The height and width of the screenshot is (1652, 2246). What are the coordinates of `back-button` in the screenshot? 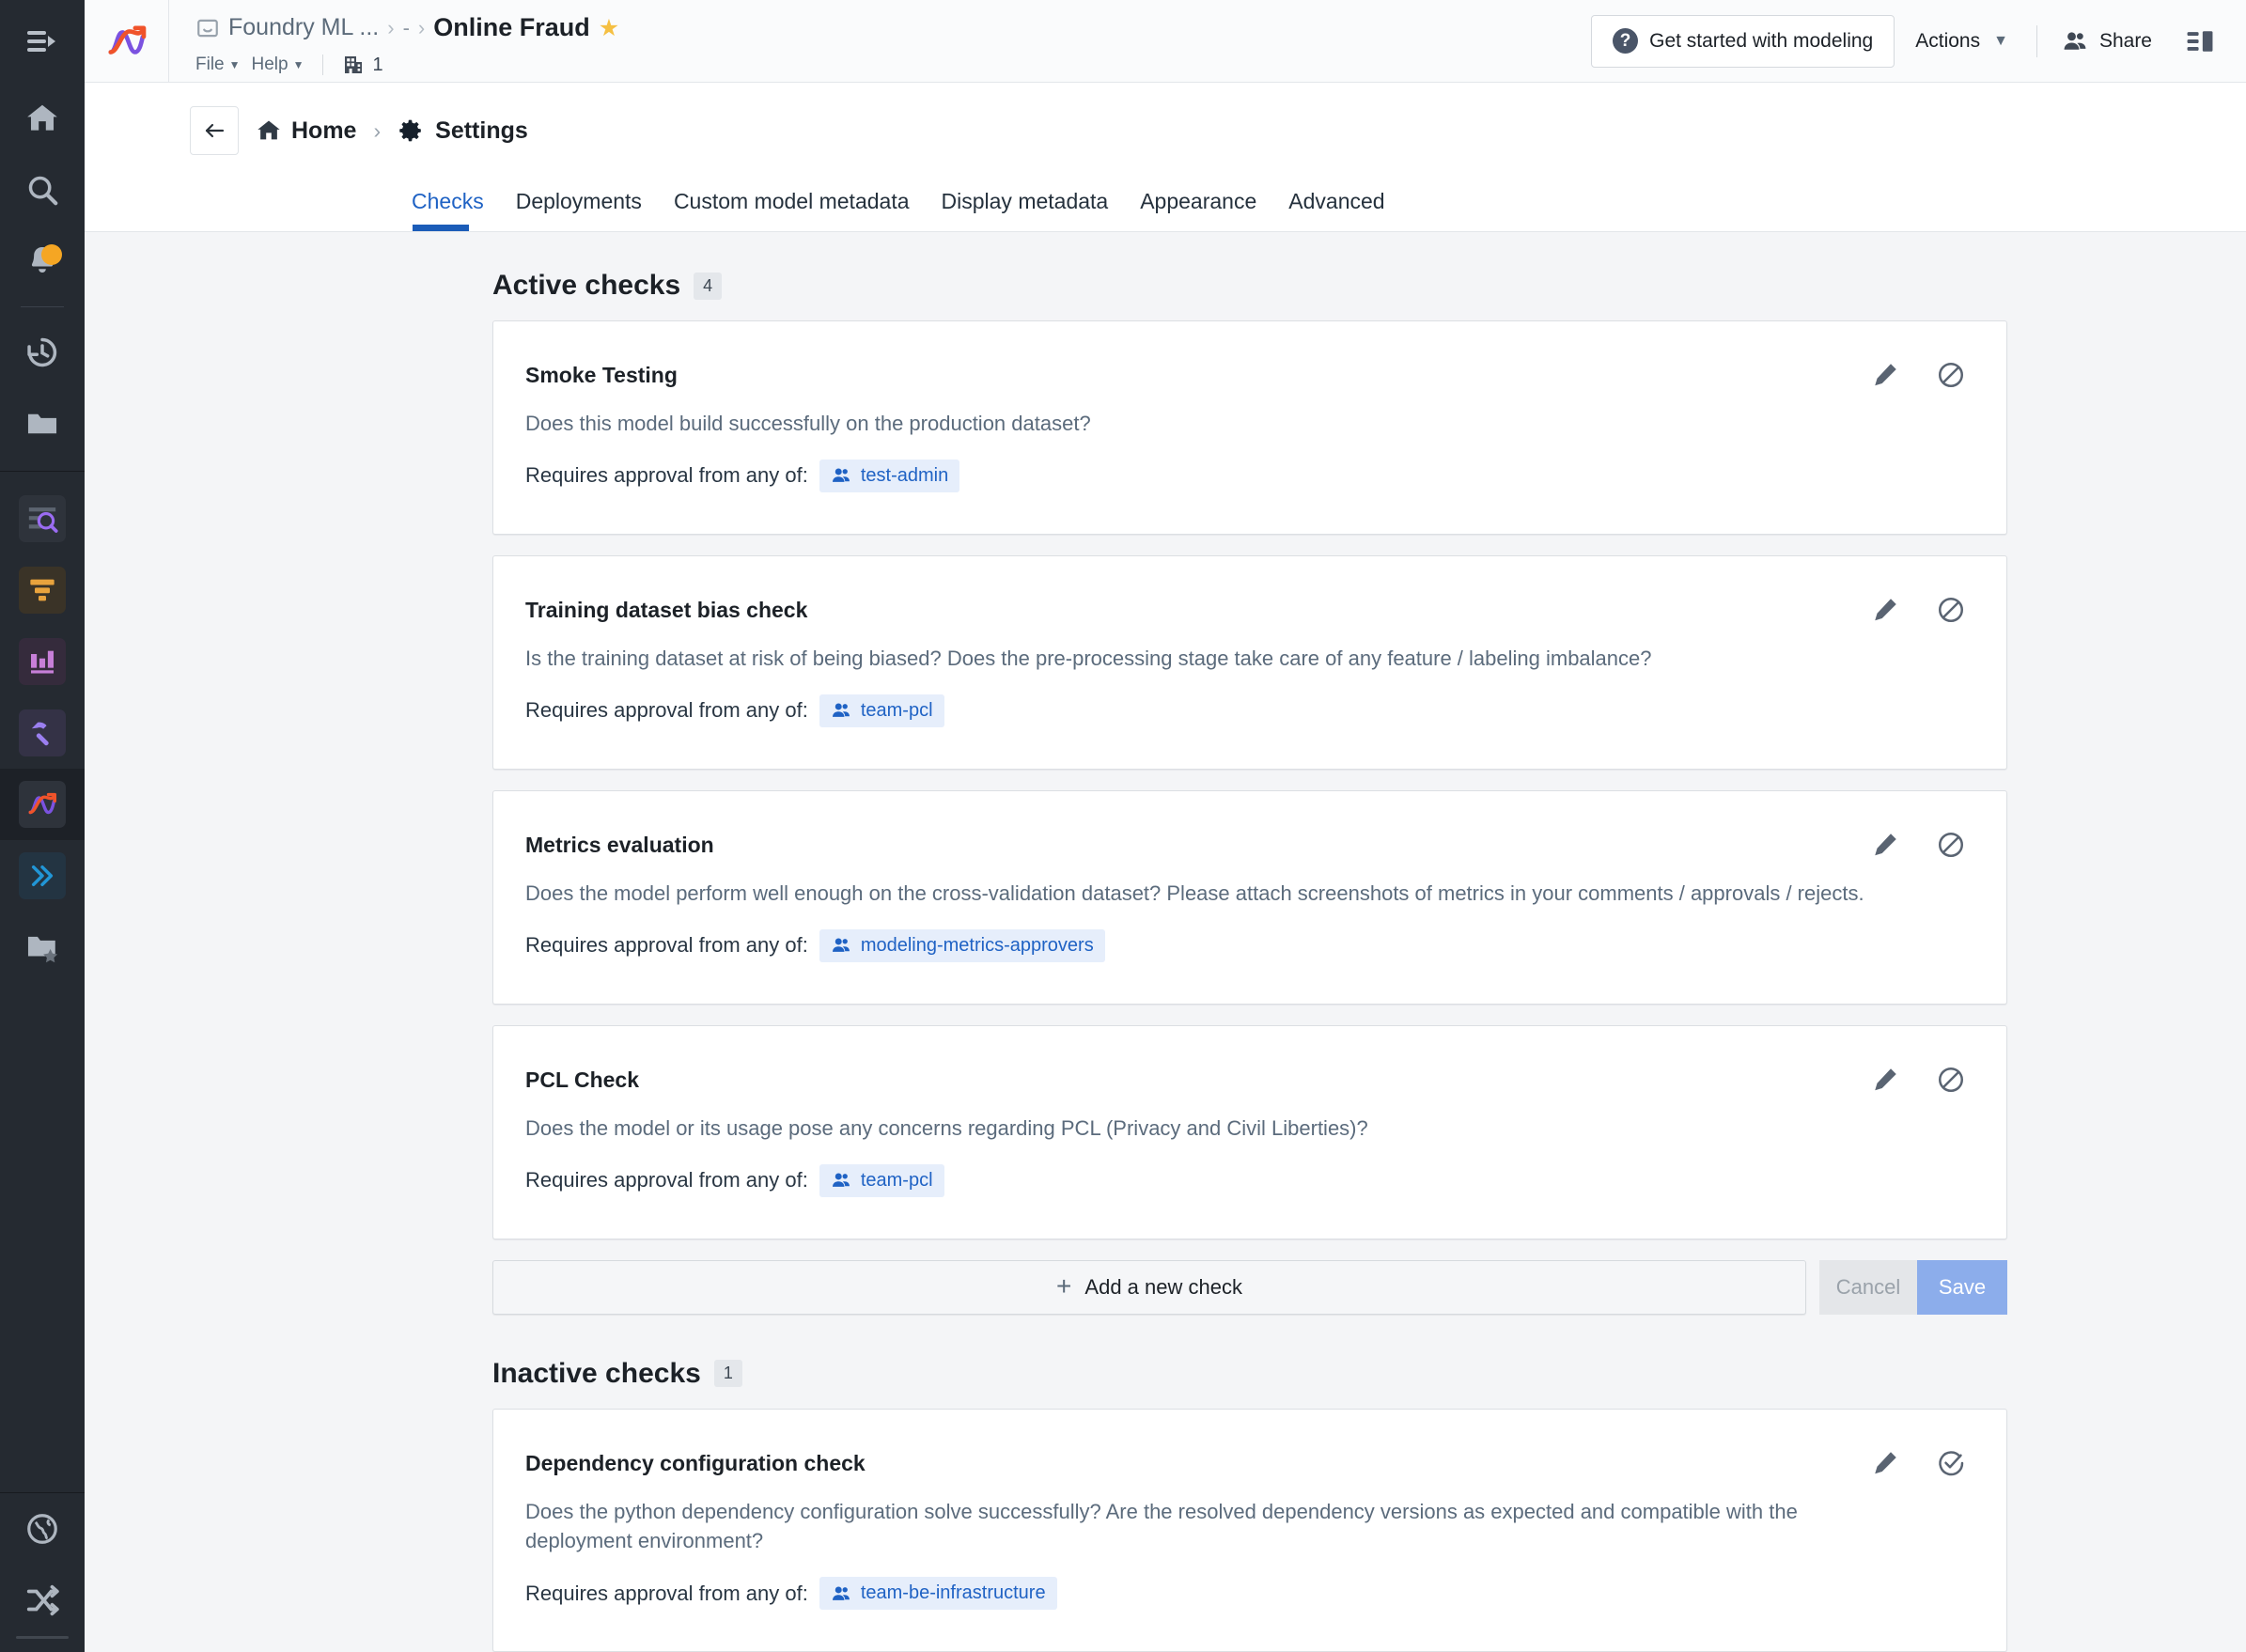 It's located at (215, 130).